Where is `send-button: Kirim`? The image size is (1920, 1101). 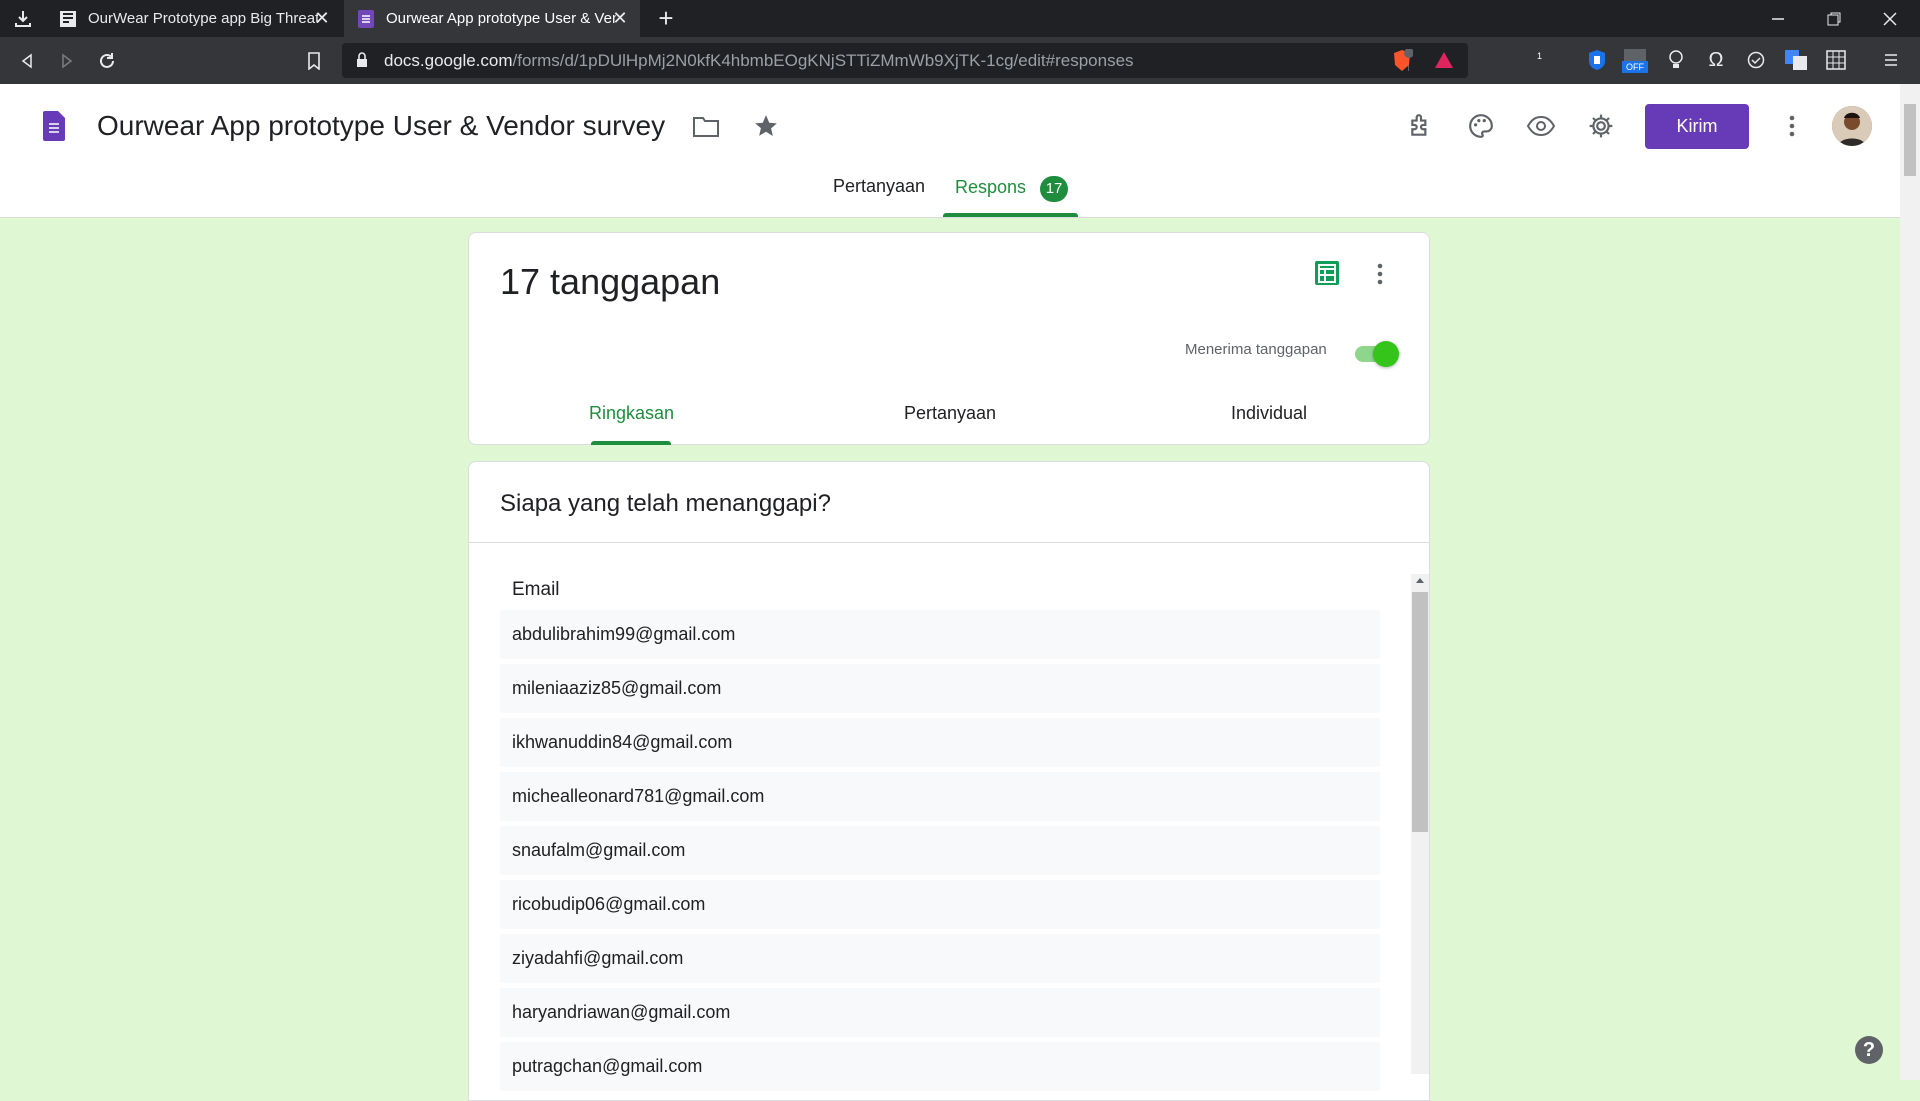 send-button: Kirim is located at coordinates (1697, 126).